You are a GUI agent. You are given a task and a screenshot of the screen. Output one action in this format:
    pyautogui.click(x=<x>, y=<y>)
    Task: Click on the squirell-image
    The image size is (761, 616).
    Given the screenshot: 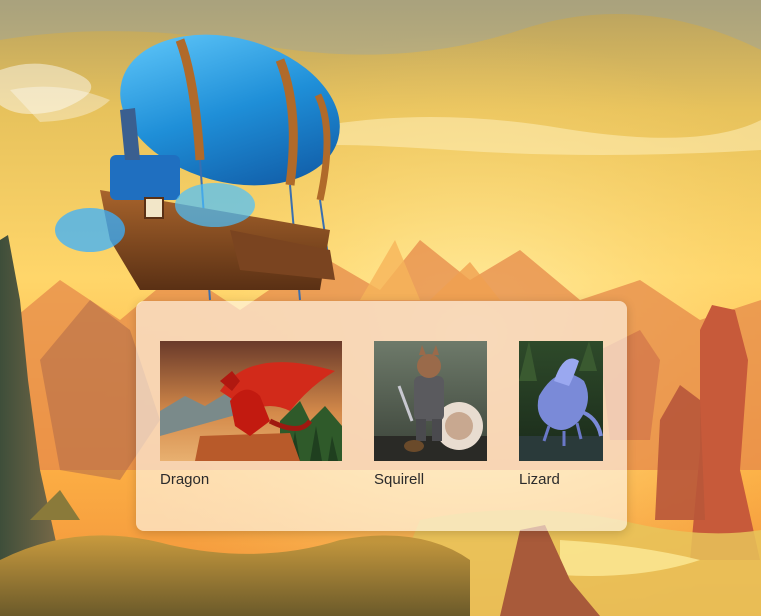 What is the action you would take?
    pyautogui.click(x=430, y=401)
    